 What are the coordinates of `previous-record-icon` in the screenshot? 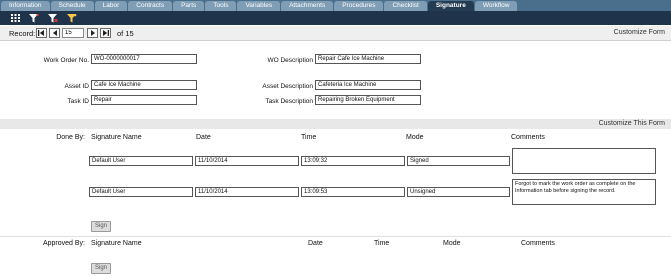 It's located at (54, 33).